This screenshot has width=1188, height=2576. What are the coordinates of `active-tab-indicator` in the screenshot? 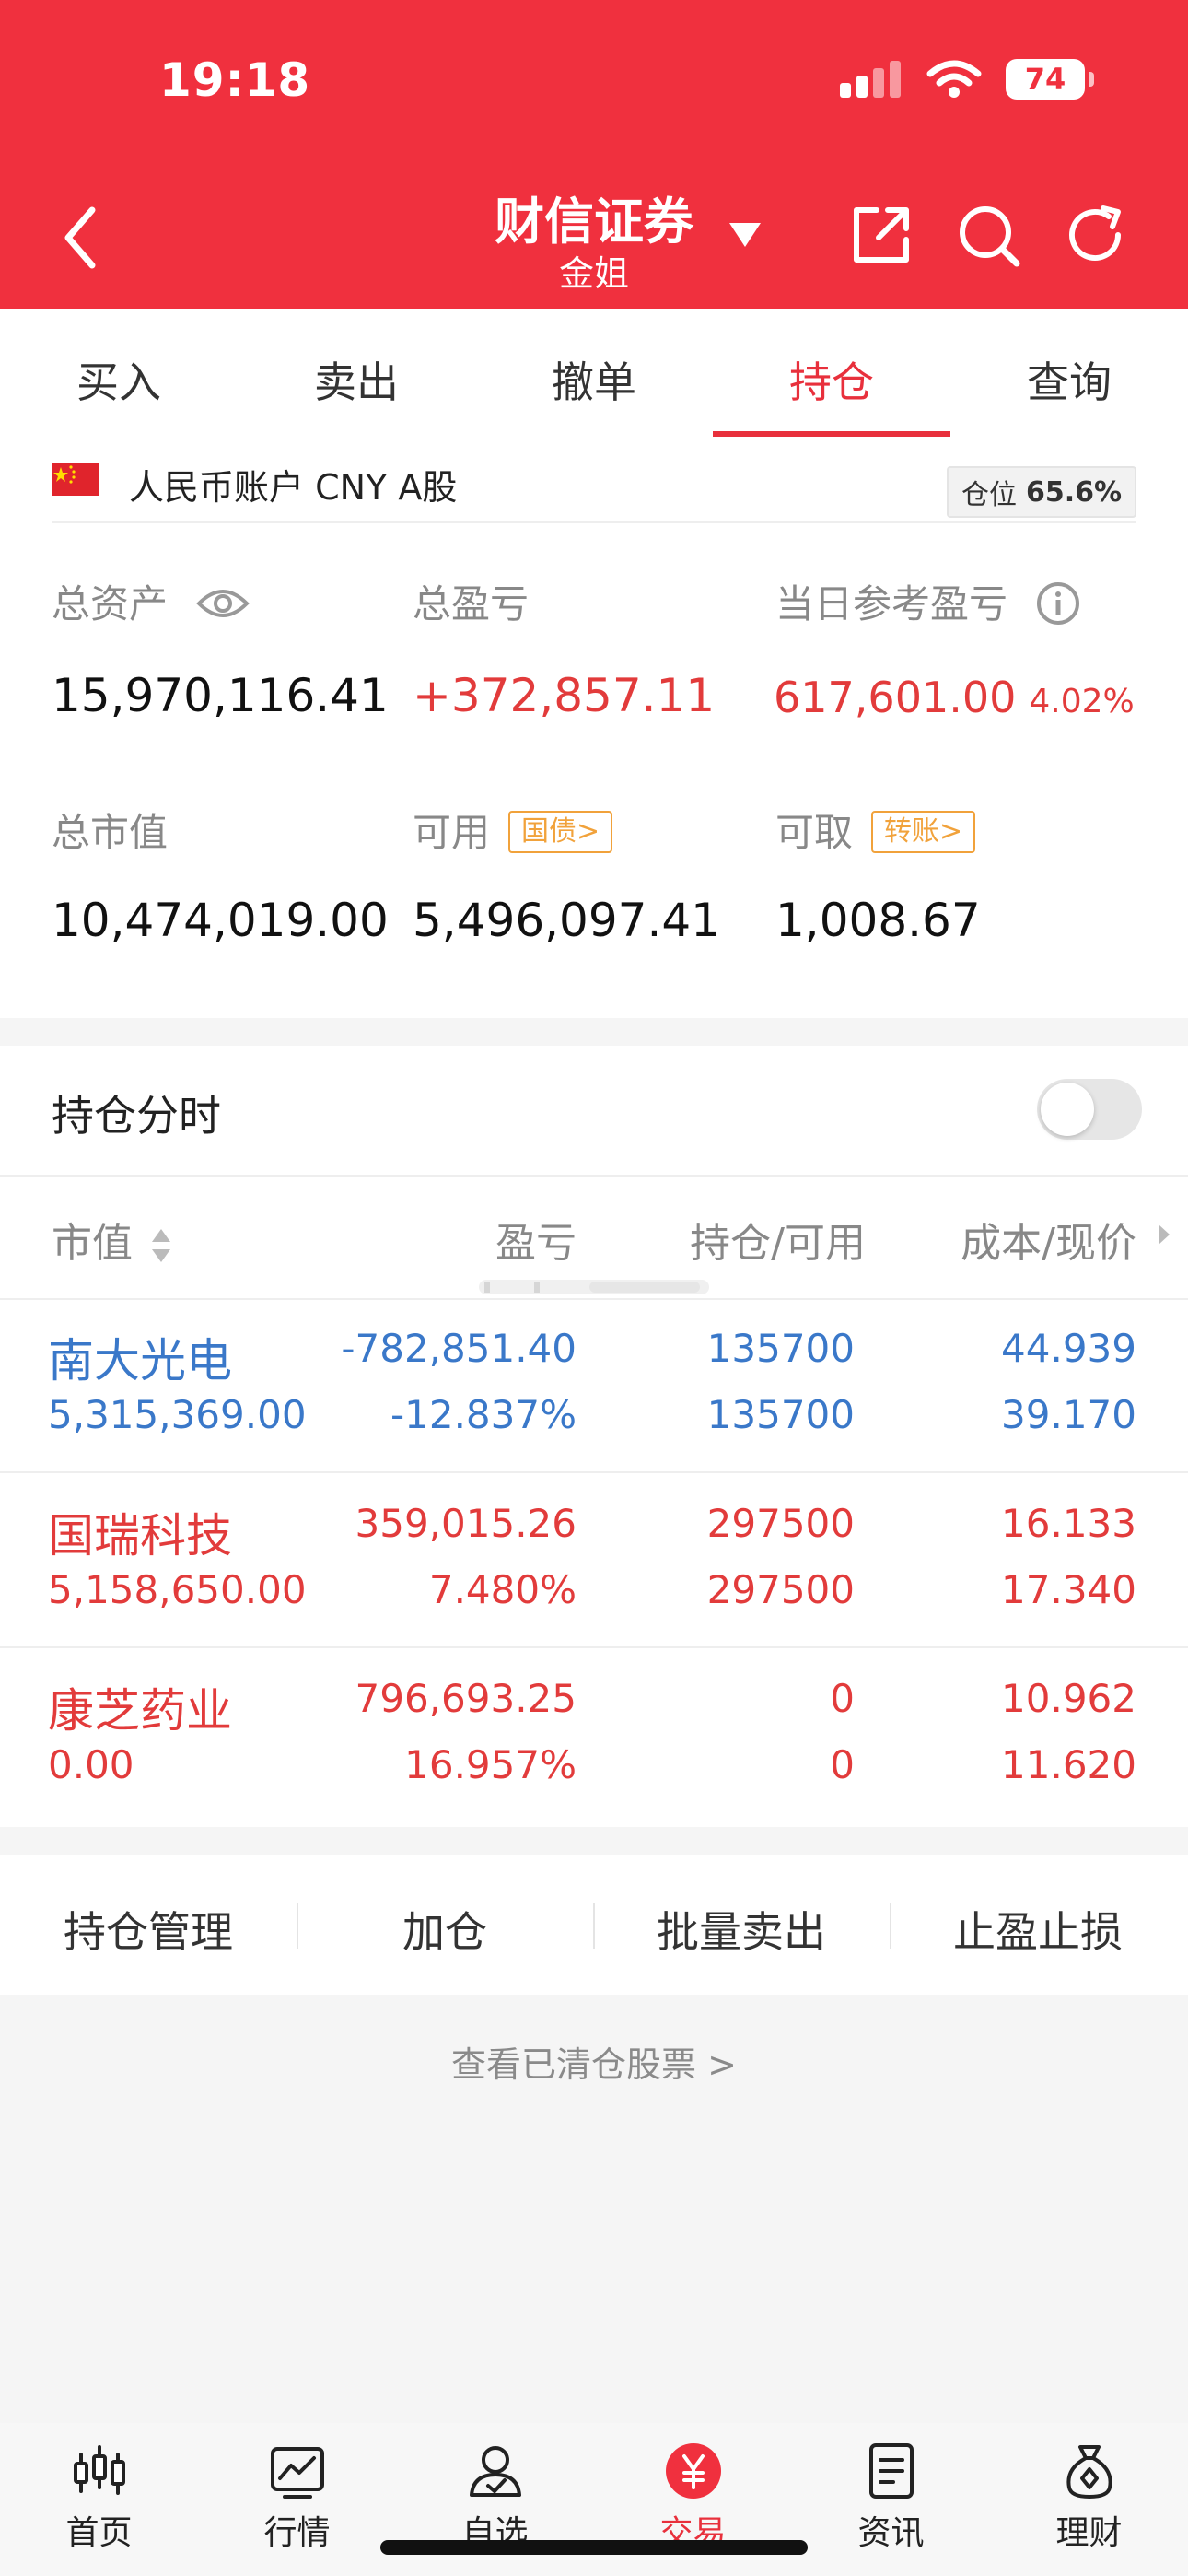 It's located at (831, 434).